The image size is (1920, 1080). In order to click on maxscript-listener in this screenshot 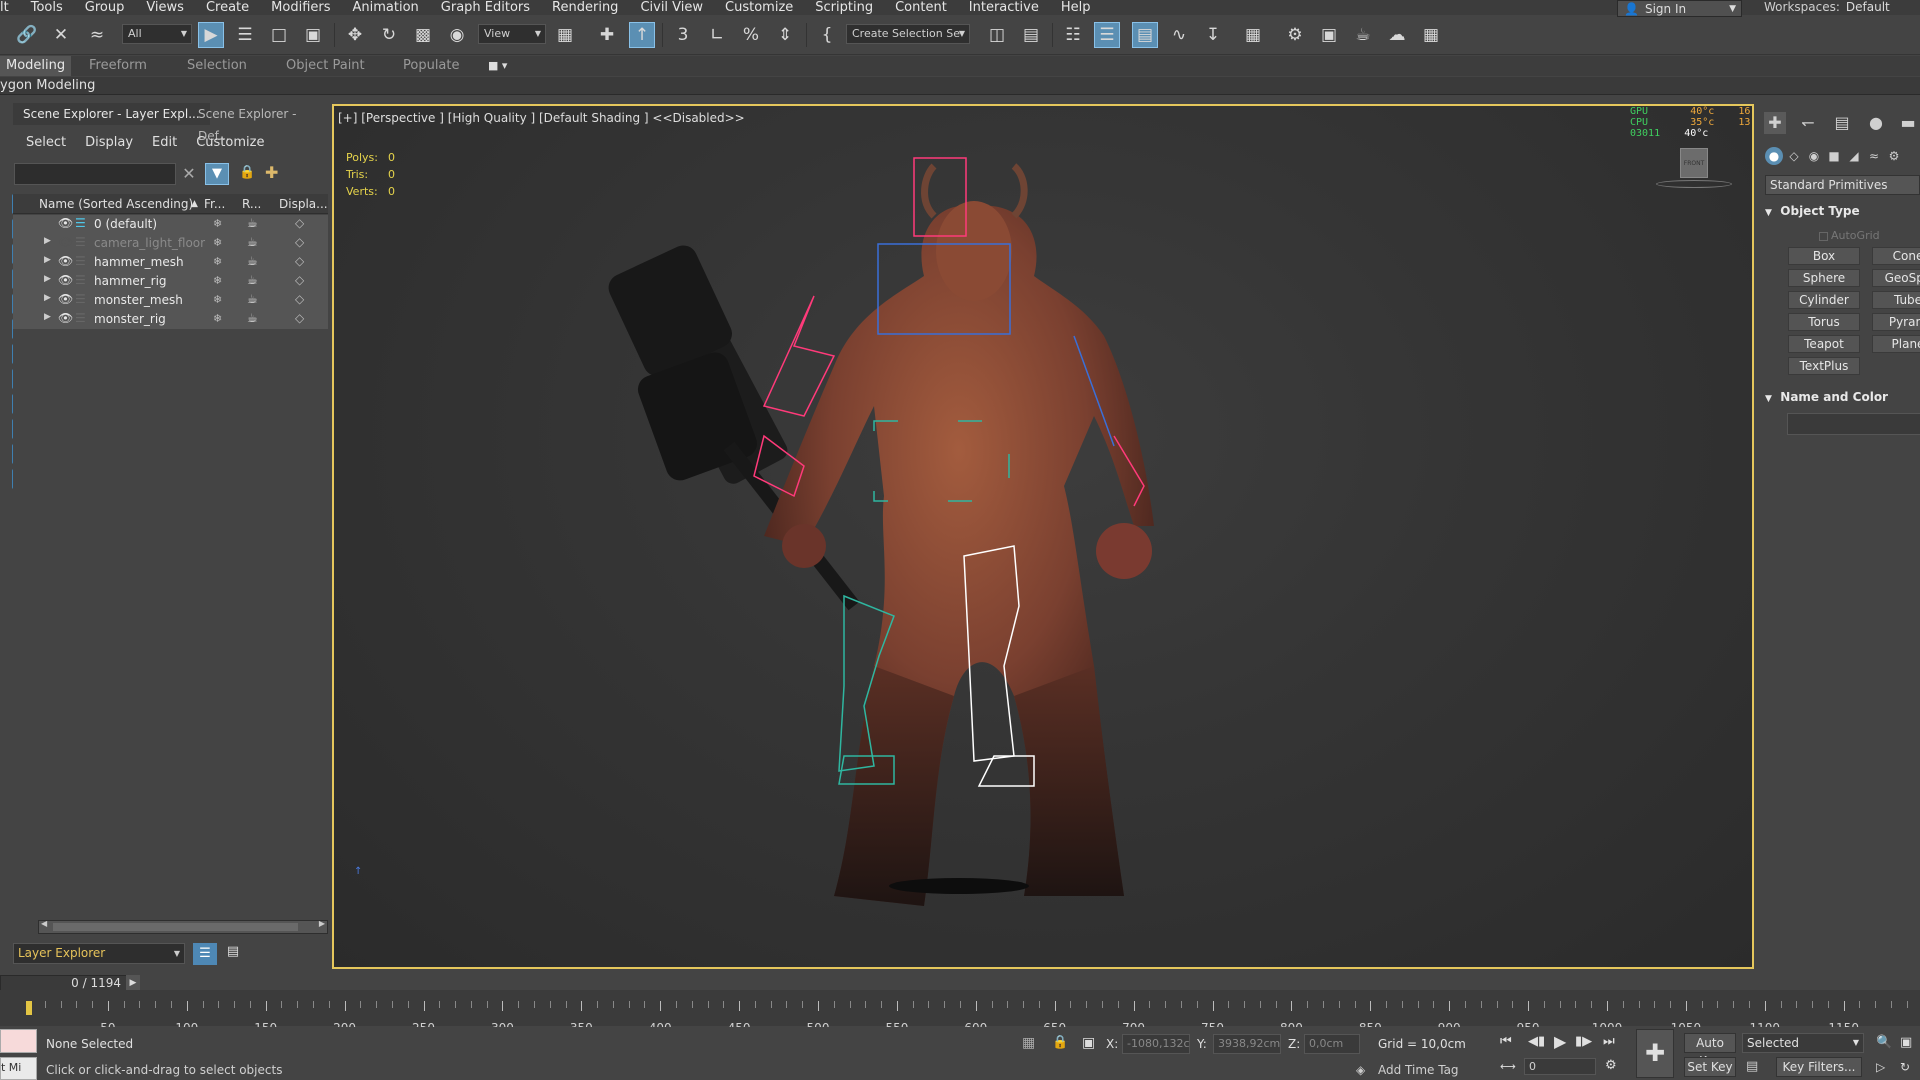, I will do `click(18, 1041)`.